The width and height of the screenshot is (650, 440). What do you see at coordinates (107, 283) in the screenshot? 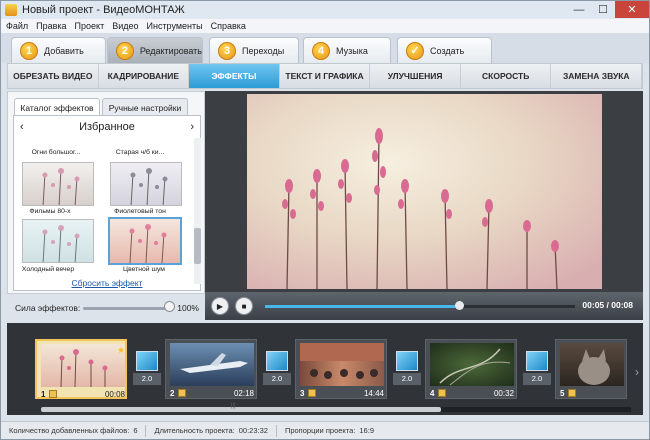
I see `reset-effect-link: Сбросить эффект` at bounding box center [107, 283].